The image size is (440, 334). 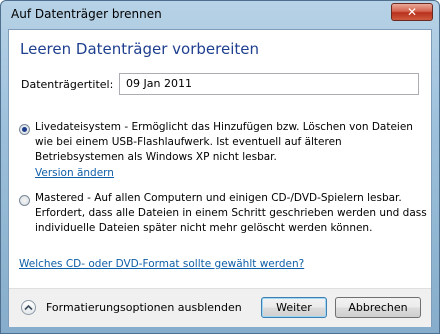 I want to click on live-filesystem-radio, so click(x=24, y=129).